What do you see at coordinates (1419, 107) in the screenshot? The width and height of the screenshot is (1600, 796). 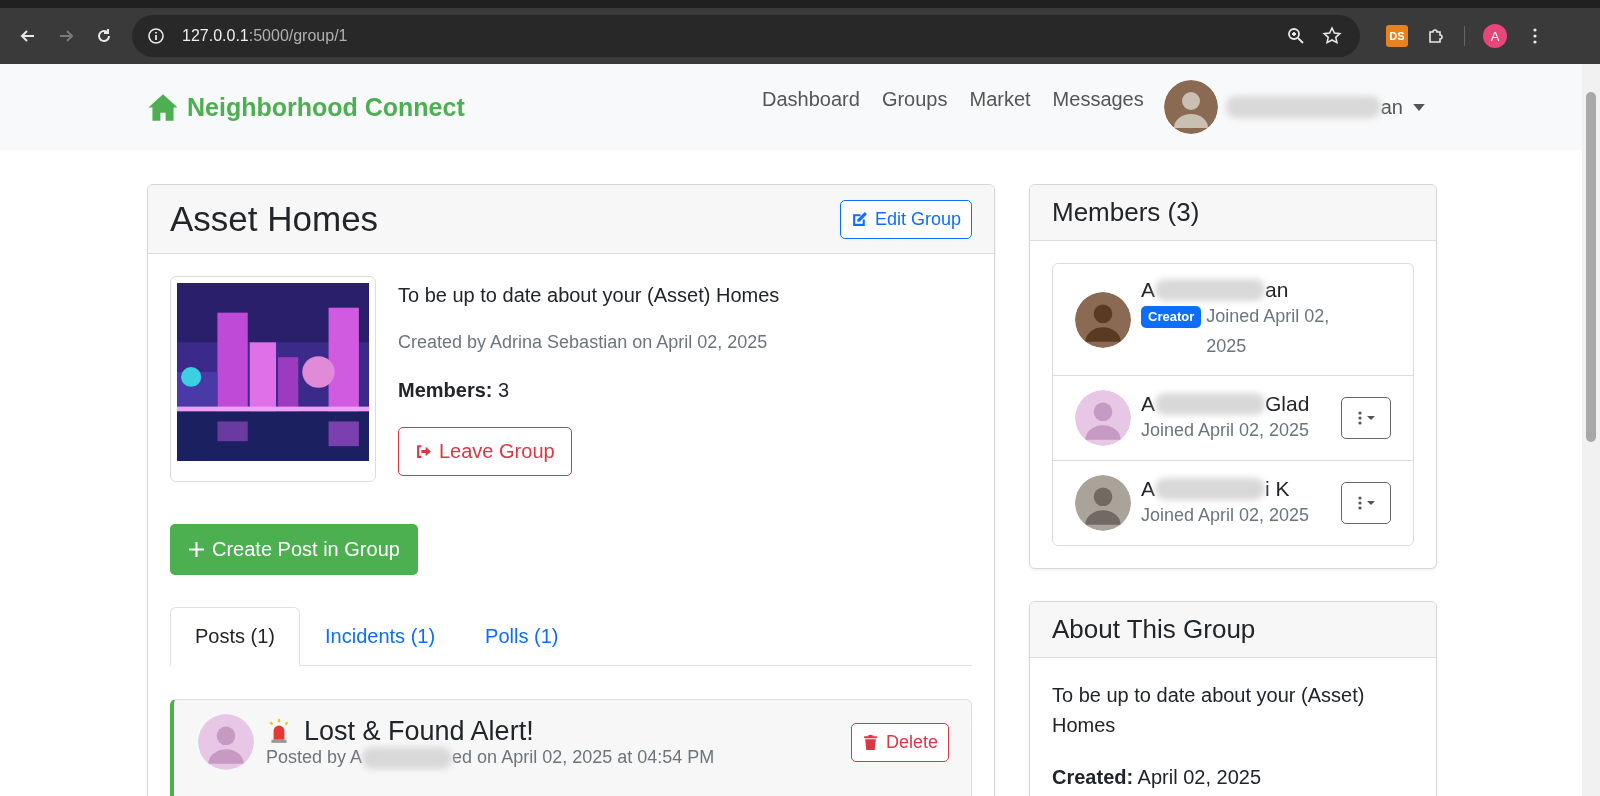 I see `caret-icon` at bounding box center [1419, 107].